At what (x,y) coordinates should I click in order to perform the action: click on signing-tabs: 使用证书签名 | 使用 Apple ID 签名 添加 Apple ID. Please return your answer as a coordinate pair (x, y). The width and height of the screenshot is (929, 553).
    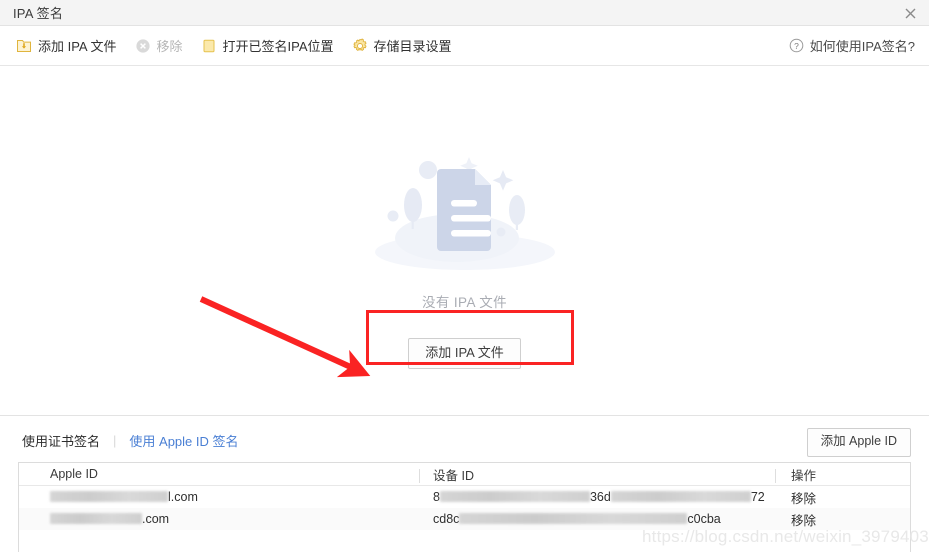
    Looking at the image, I should click on (464, 440).